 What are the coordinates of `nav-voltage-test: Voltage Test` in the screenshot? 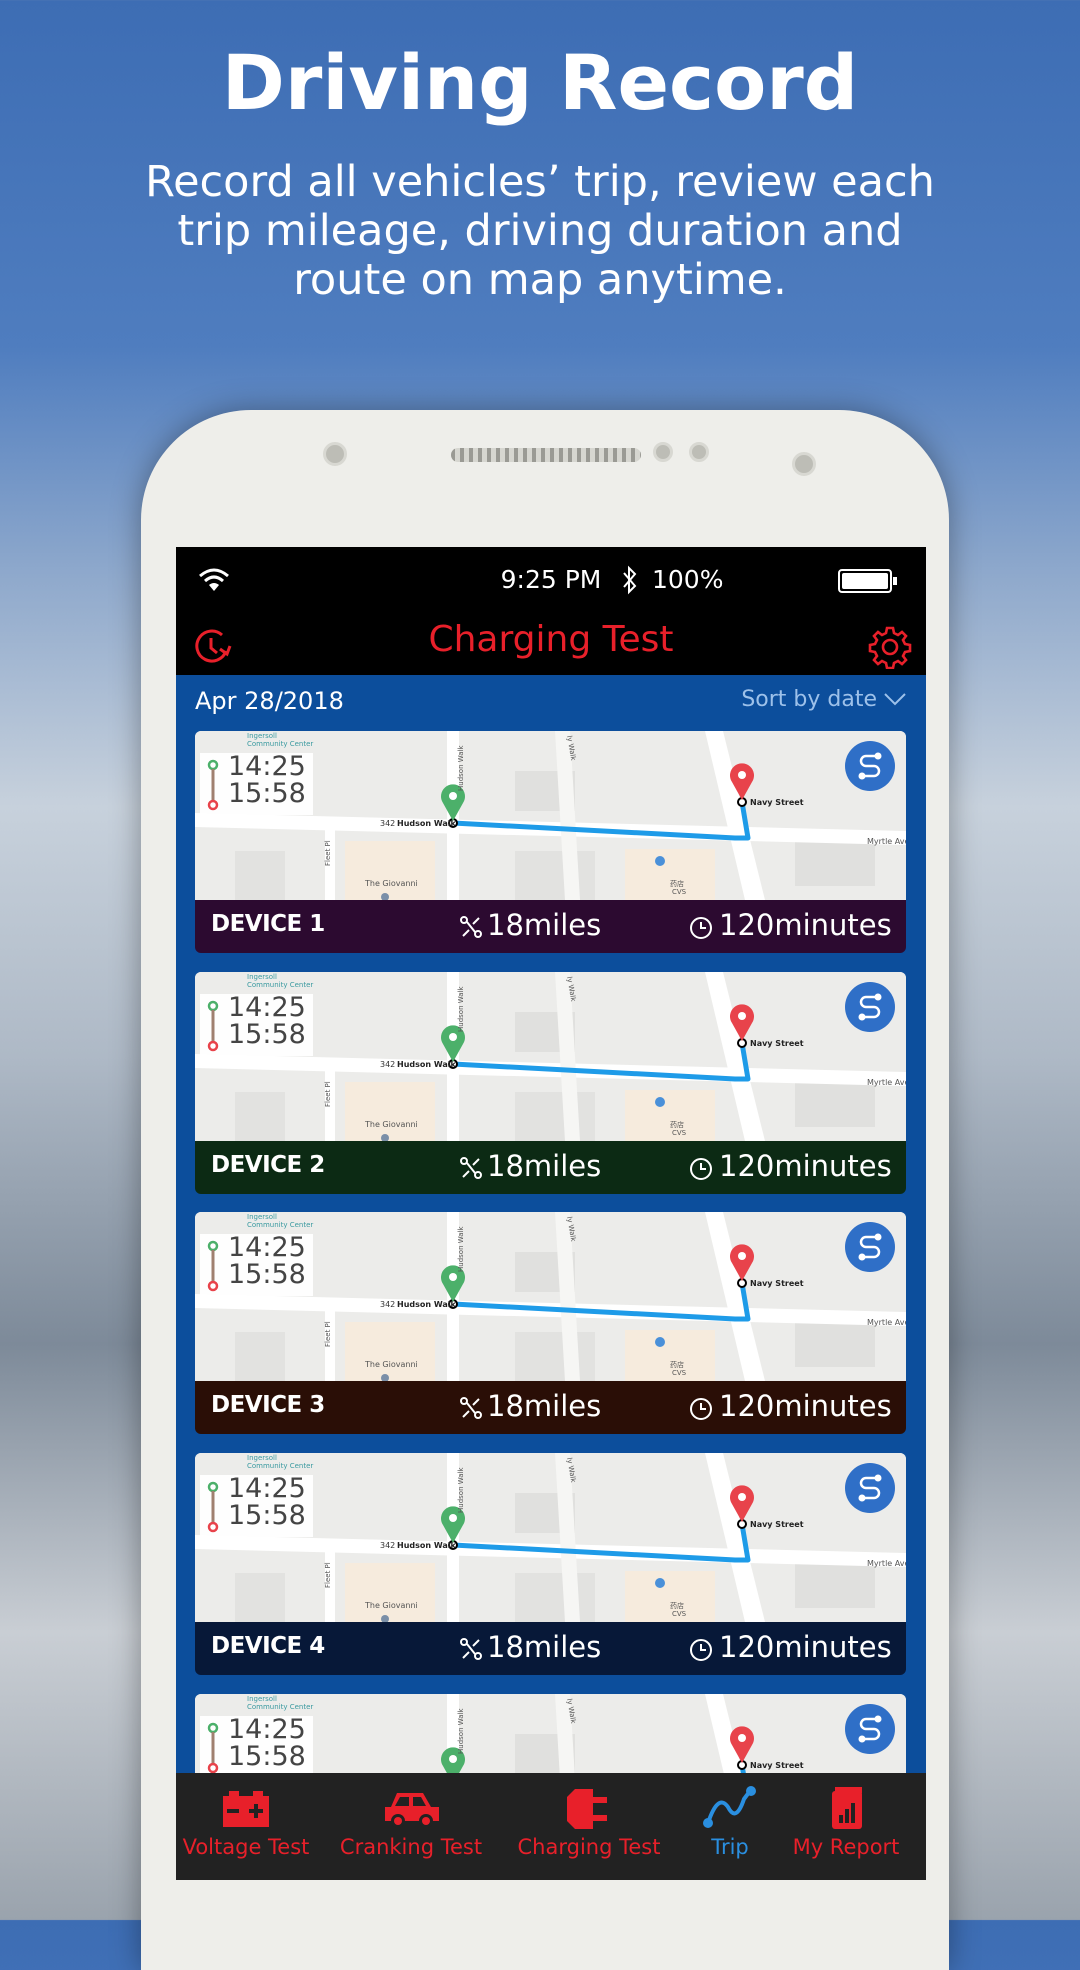 It's located at (251, 1826).